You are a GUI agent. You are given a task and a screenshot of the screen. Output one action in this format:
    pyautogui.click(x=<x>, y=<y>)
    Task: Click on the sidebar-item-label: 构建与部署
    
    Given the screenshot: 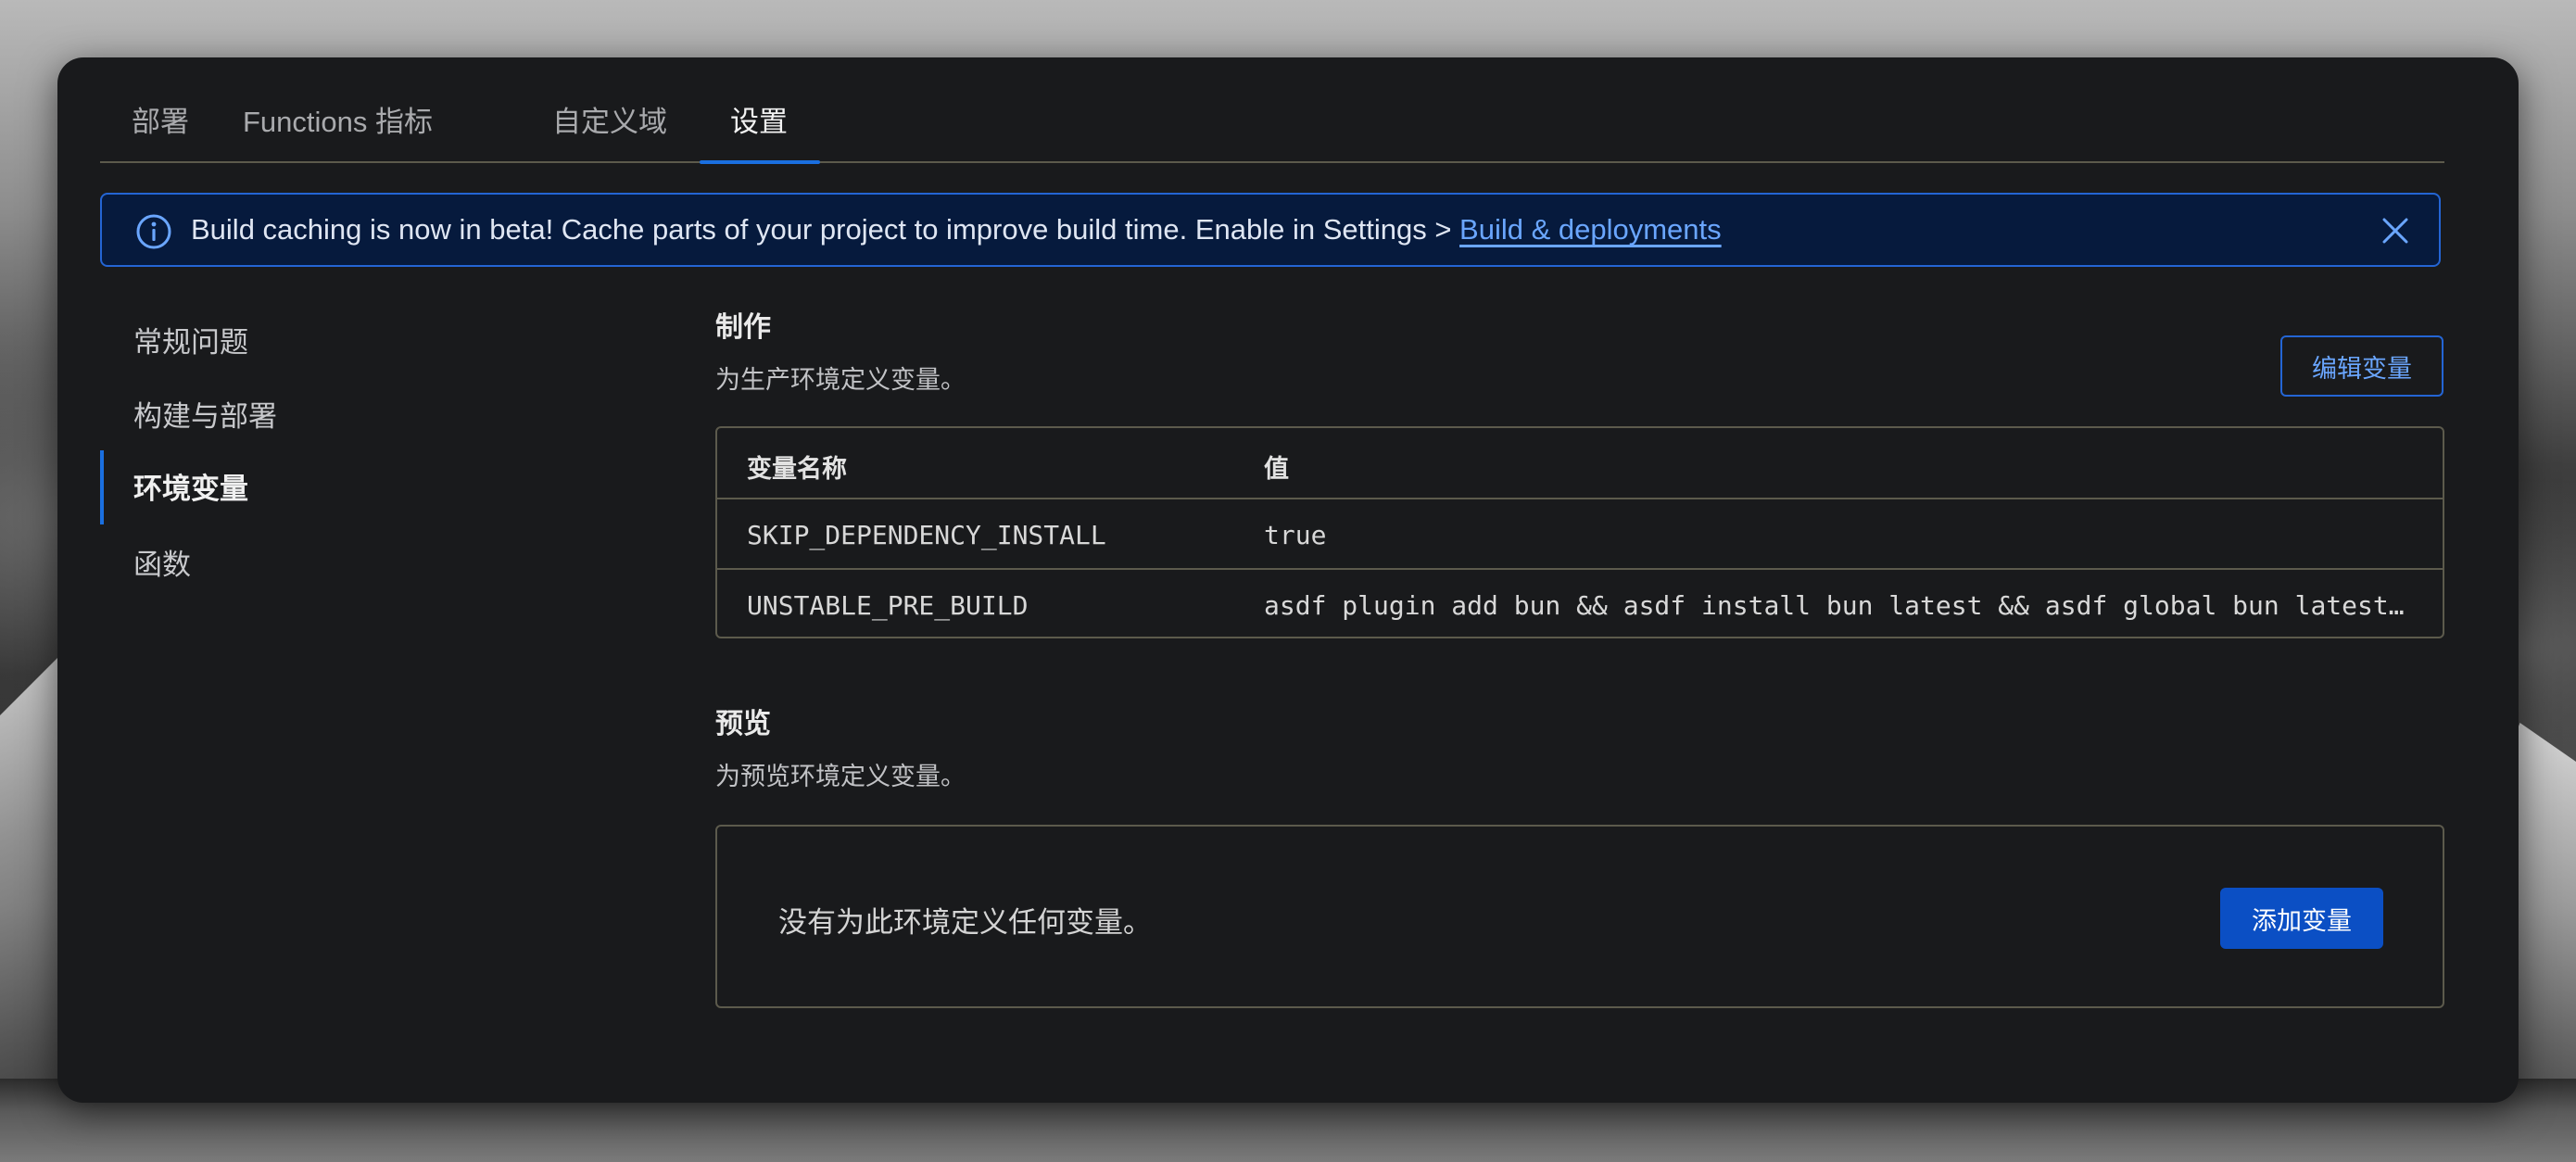 What is the action you would take?
    pyautogui.click(x=205, y=416)
    